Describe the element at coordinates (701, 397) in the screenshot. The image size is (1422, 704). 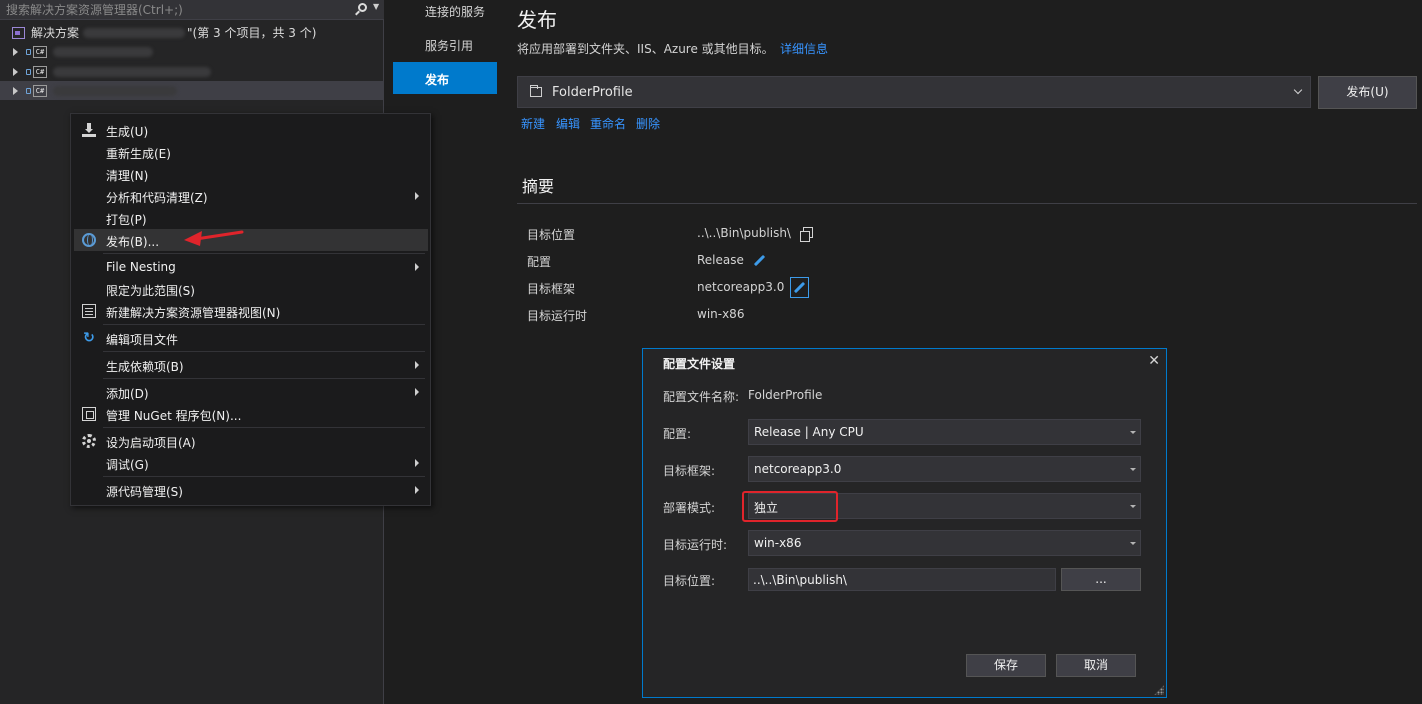
I see `profile-name-label: 配置文件名称:` at that location.